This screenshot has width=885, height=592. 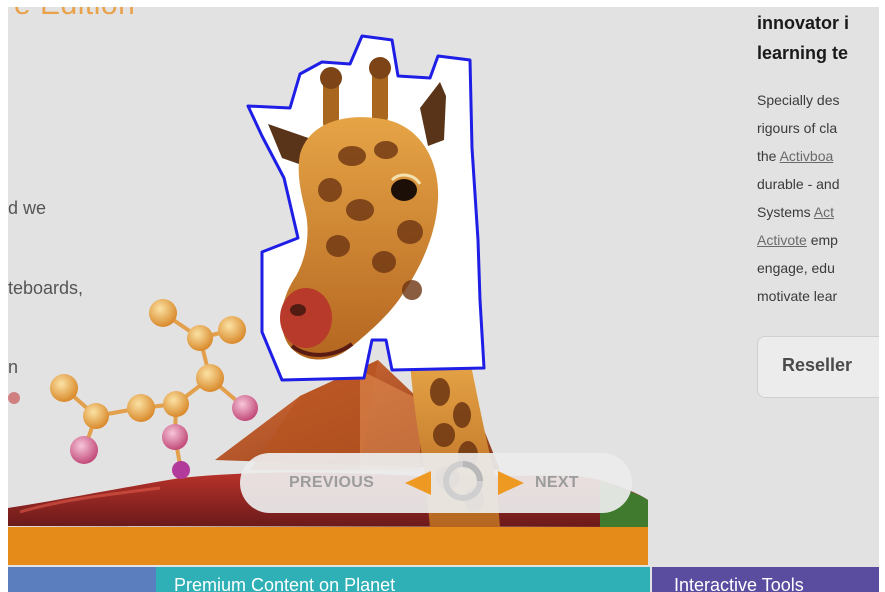 What do you see at coordinates (785, 212) in the screenshot?
I see `sidebar-text: Systems` at bounding box center [785, 212].